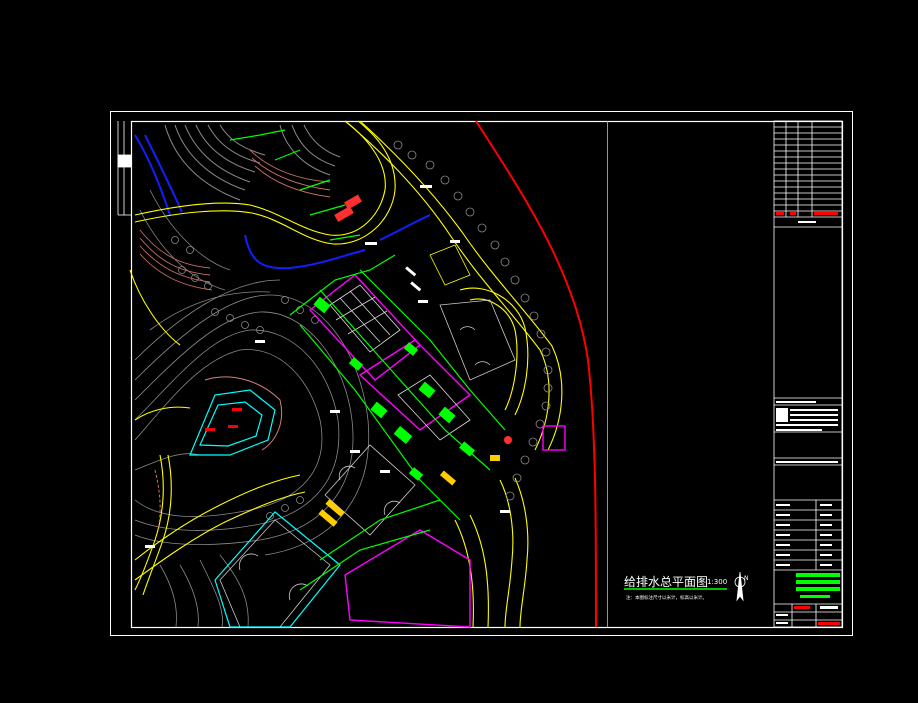  I want to click on drawing-scale: 1:300, so click(717, 582).